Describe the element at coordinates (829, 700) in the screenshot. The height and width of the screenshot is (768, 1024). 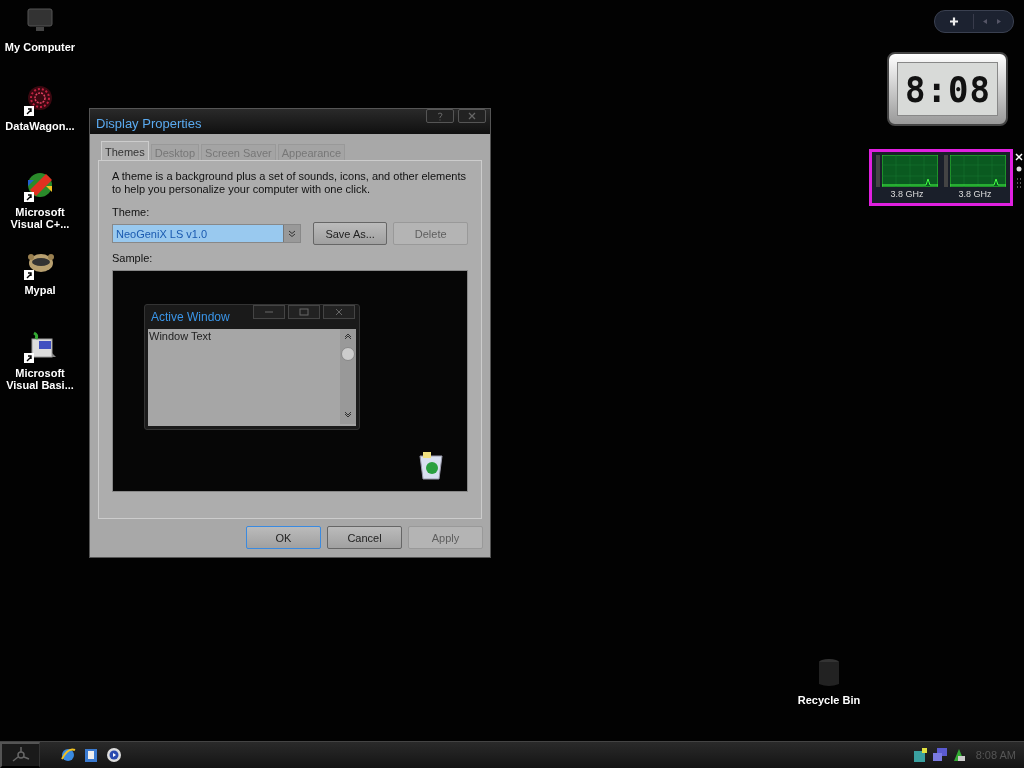
I see `icon-label: Recycle Bin` at that location.